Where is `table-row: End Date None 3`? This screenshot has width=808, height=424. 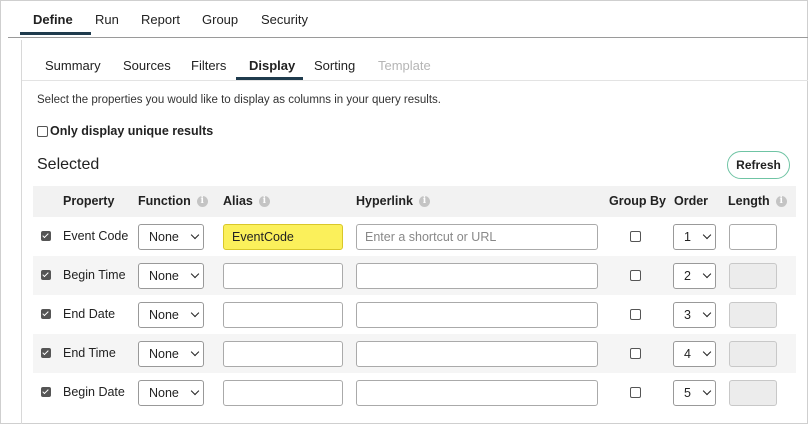
table-row: End Date None 3 is located at coordinates (414, 314).